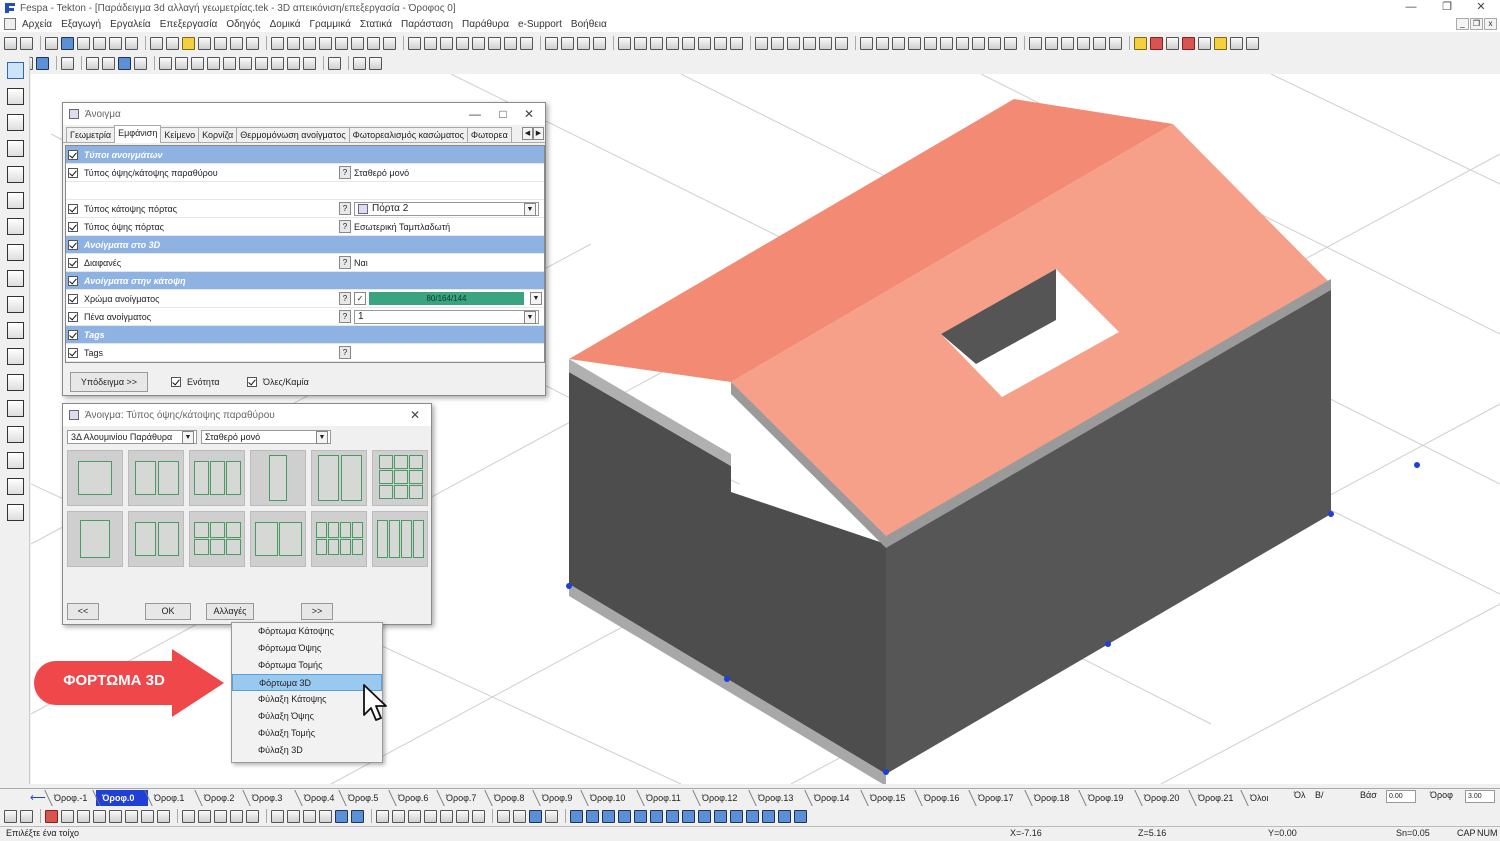 The width and height of the screenshot is (1500, 841). Describe the element at coordinates (330, 24) in the screenshot. I see `menu-item: Γραμμικά` at that location.